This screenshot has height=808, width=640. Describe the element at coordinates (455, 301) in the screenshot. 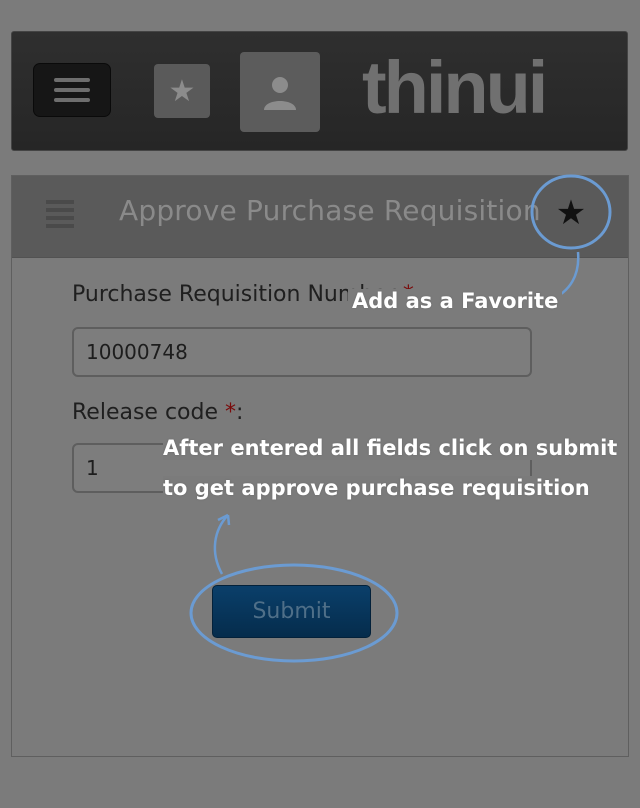

I see `favorite-annotation: Add as a Favorite` at that location.